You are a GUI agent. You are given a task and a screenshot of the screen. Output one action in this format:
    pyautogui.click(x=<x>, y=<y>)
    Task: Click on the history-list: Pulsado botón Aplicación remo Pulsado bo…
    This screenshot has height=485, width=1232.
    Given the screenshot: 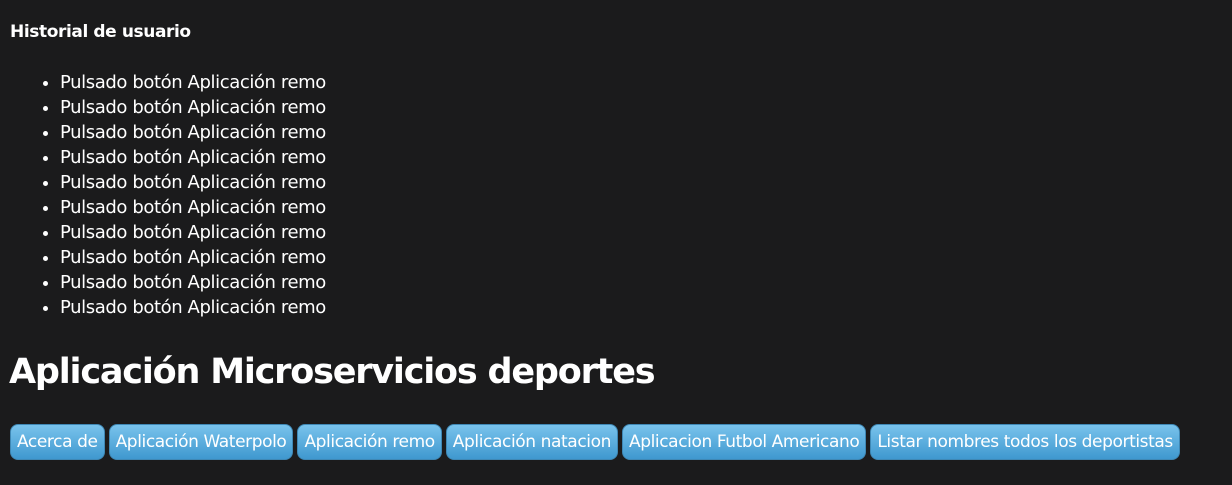 What is the action you would take?
    pyautogui.click(x=163, y=195)
    